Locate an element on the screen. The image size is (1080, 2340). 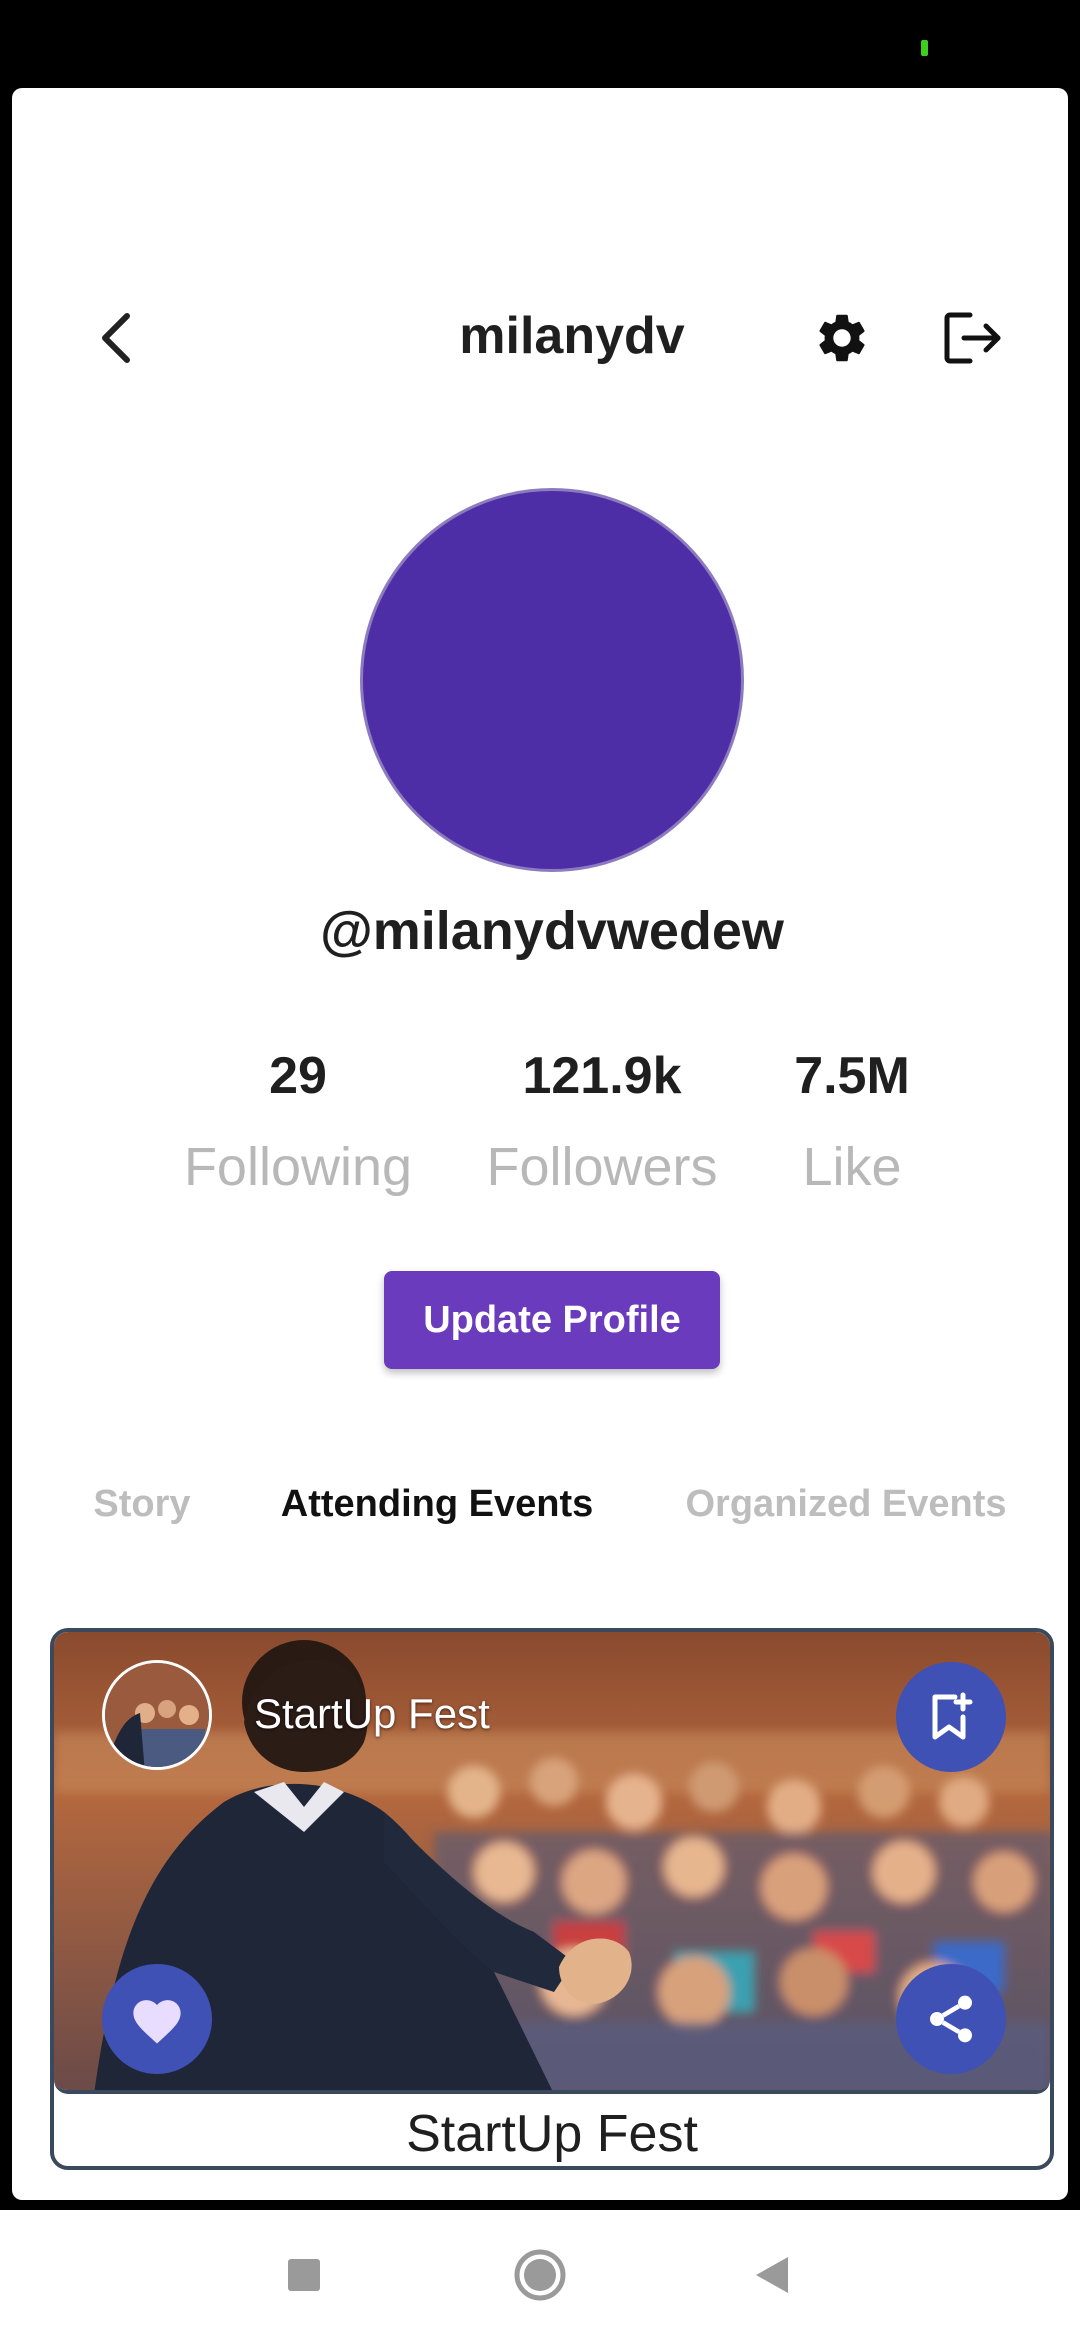
logout-button is located at coordinates (973, 338).